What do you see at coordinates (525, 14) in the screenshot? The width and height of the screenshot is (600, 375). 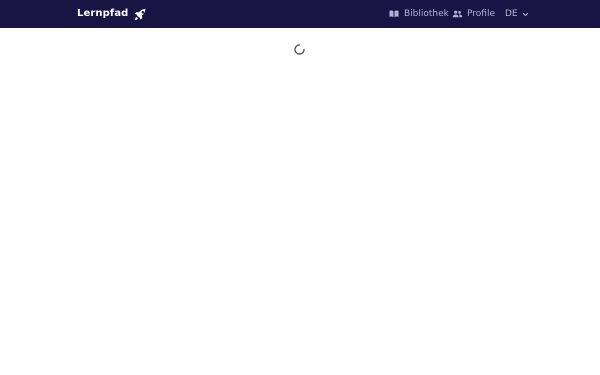 I see `chevron-down-icon` at bounding box center [525, 14].